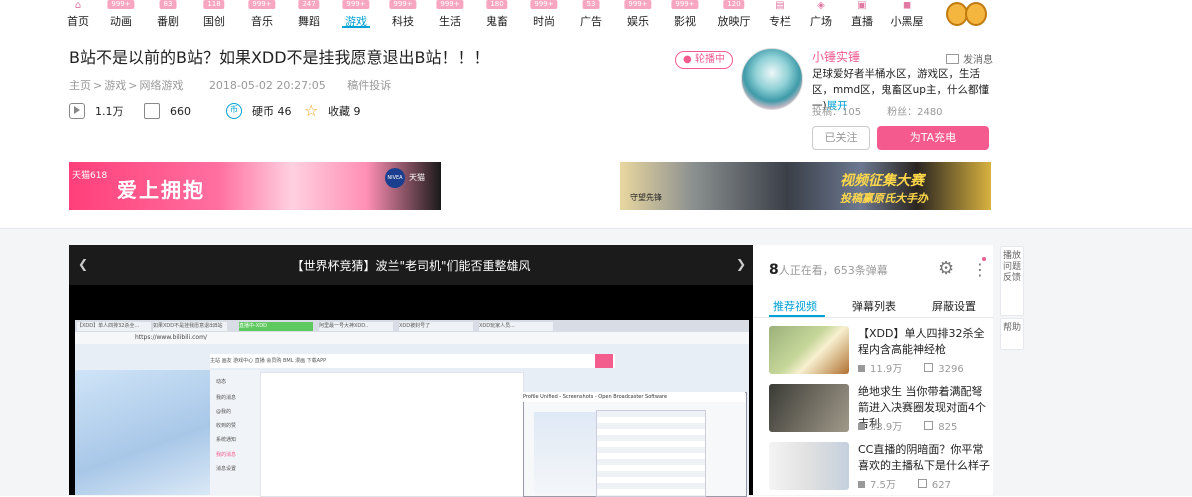 Image resolution: width=1192 pixels, height=497 pixels. I want to click on nav-item-cinema: 120 放映厅, so click(734, 15).